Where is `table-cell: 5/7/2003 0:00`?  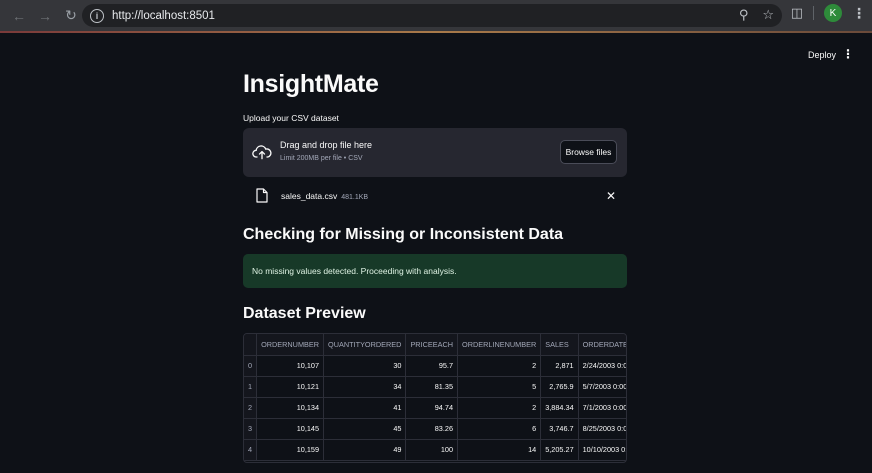 table-cell: 5/7/2003 0:00 is located at coordinates (602, 387).